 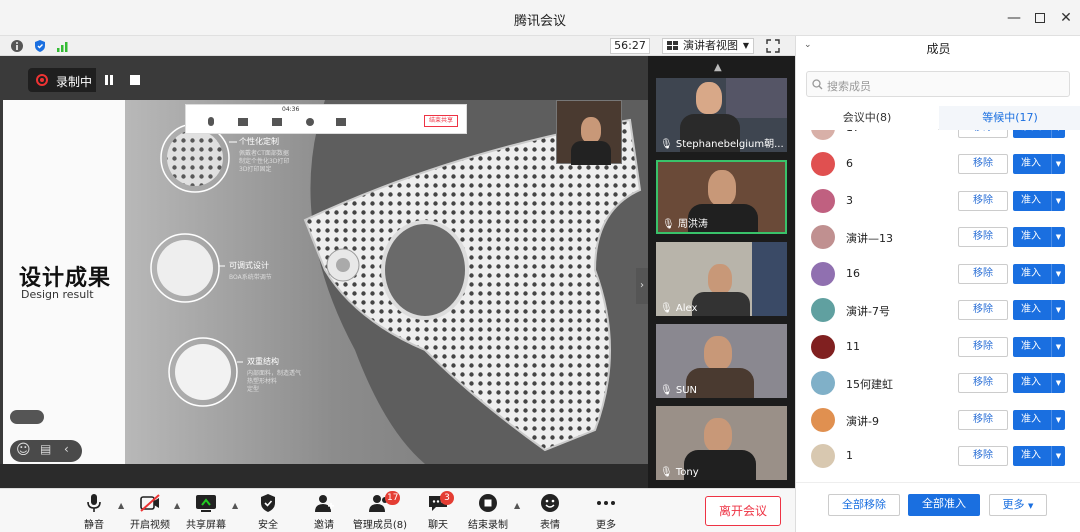 I want to click on more-label: 更多, so click(x=606, y=525).